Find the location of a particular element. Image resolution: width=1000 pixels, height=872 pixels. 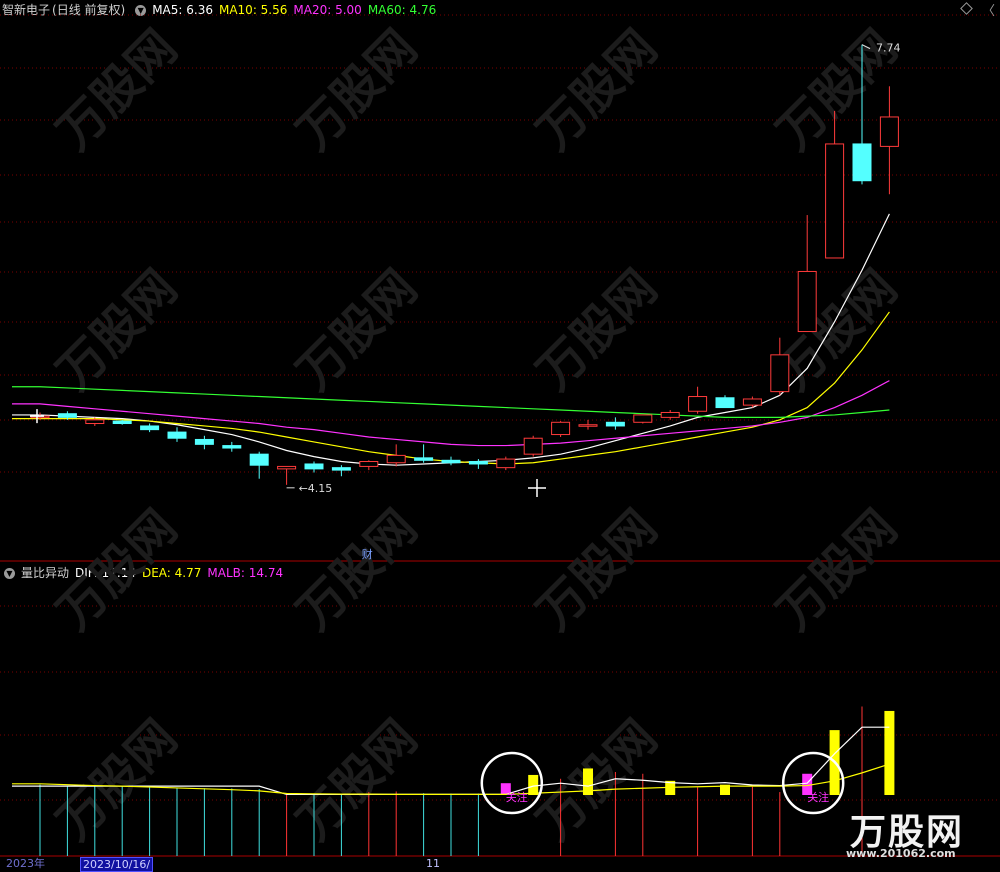

ma-line-ma20 is located at coordinates (451, 413).